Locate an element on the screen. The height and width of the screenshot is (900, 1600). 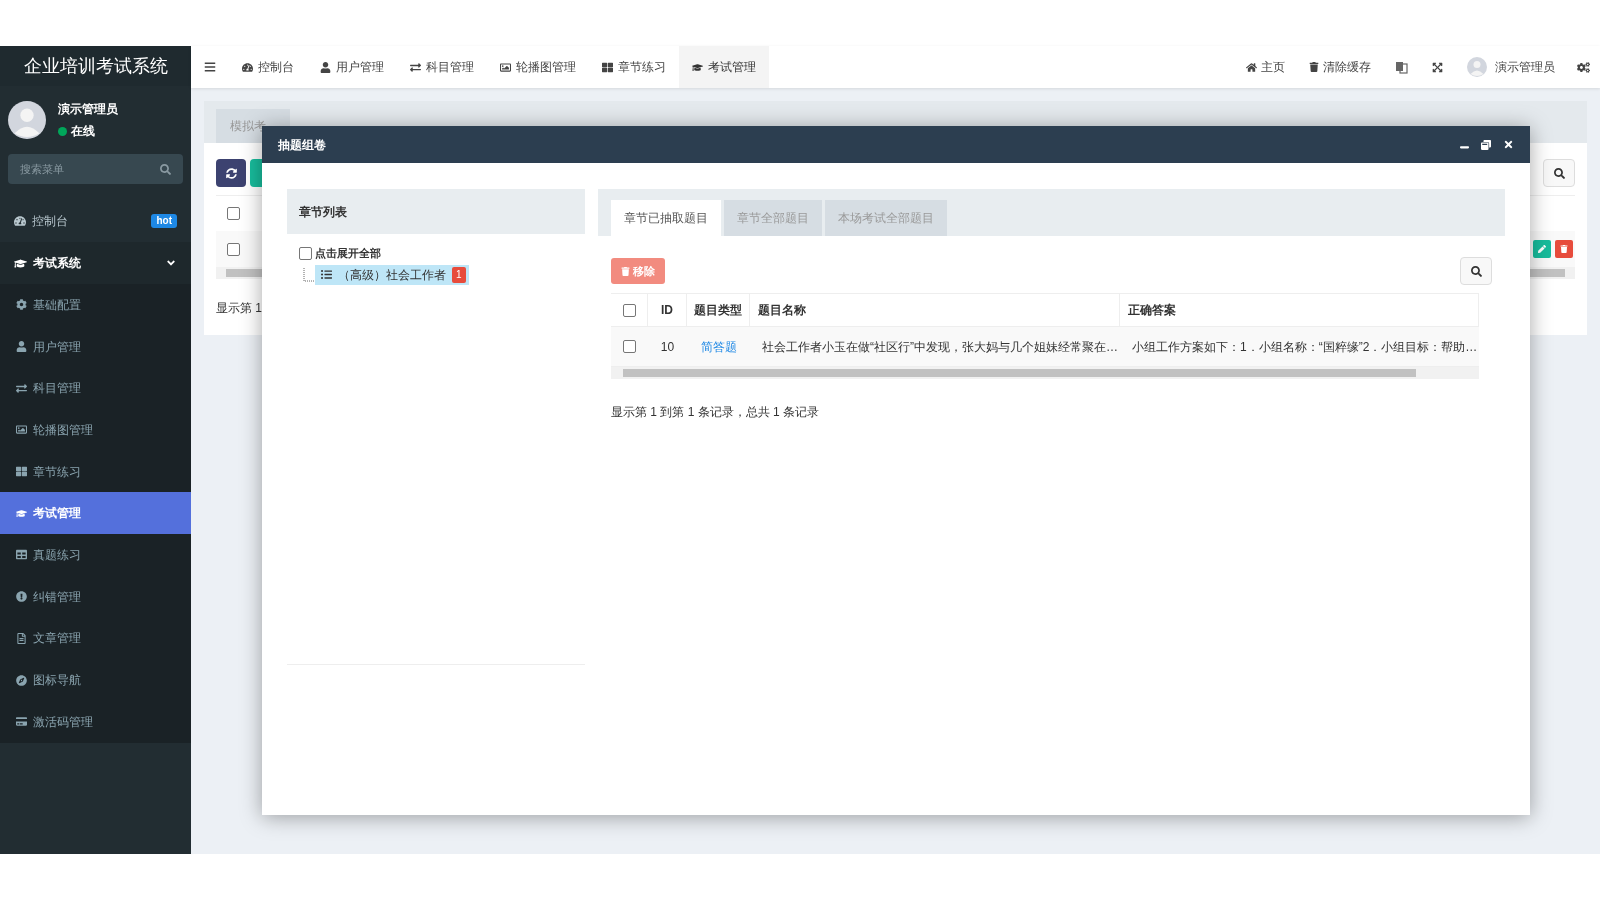
nav-tab: 控制台 is located at coordinates (268, 67).